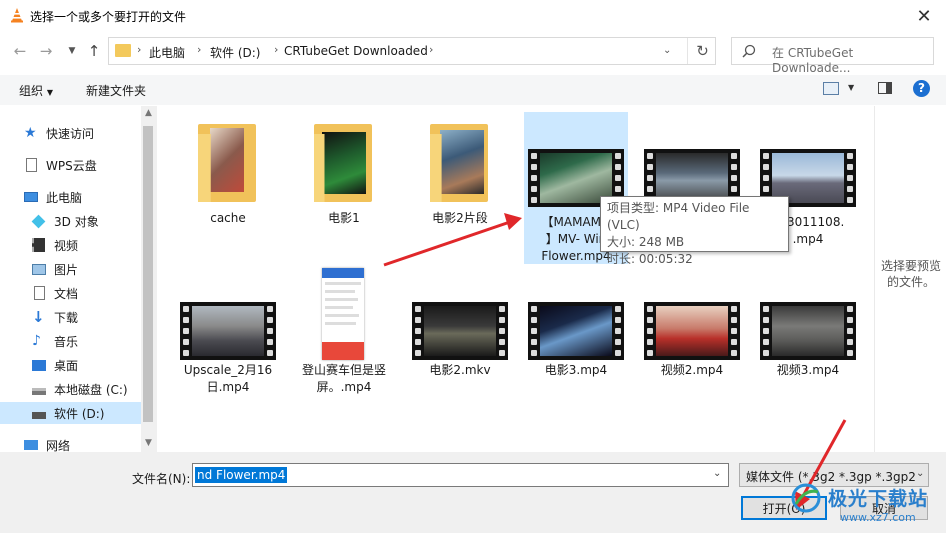  What do you see at coordinates (235, 52) in the screenshot?
I see `breadcrumb-drive-d: 软件 (D:)` at bounding box center [235, 52].